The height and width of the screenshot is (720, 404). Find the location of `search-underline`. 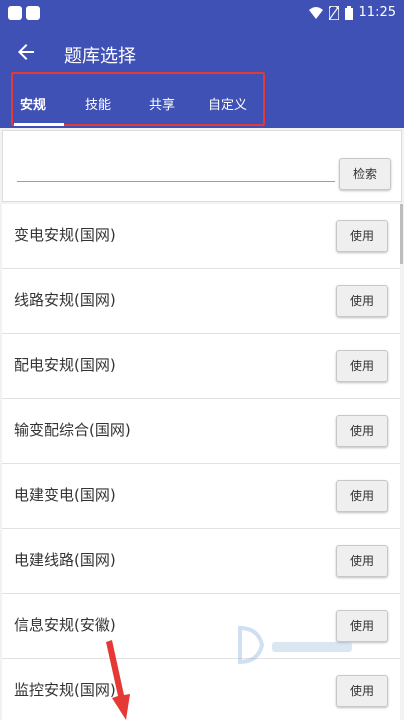

search-underline is located at coordinates (176, 181).